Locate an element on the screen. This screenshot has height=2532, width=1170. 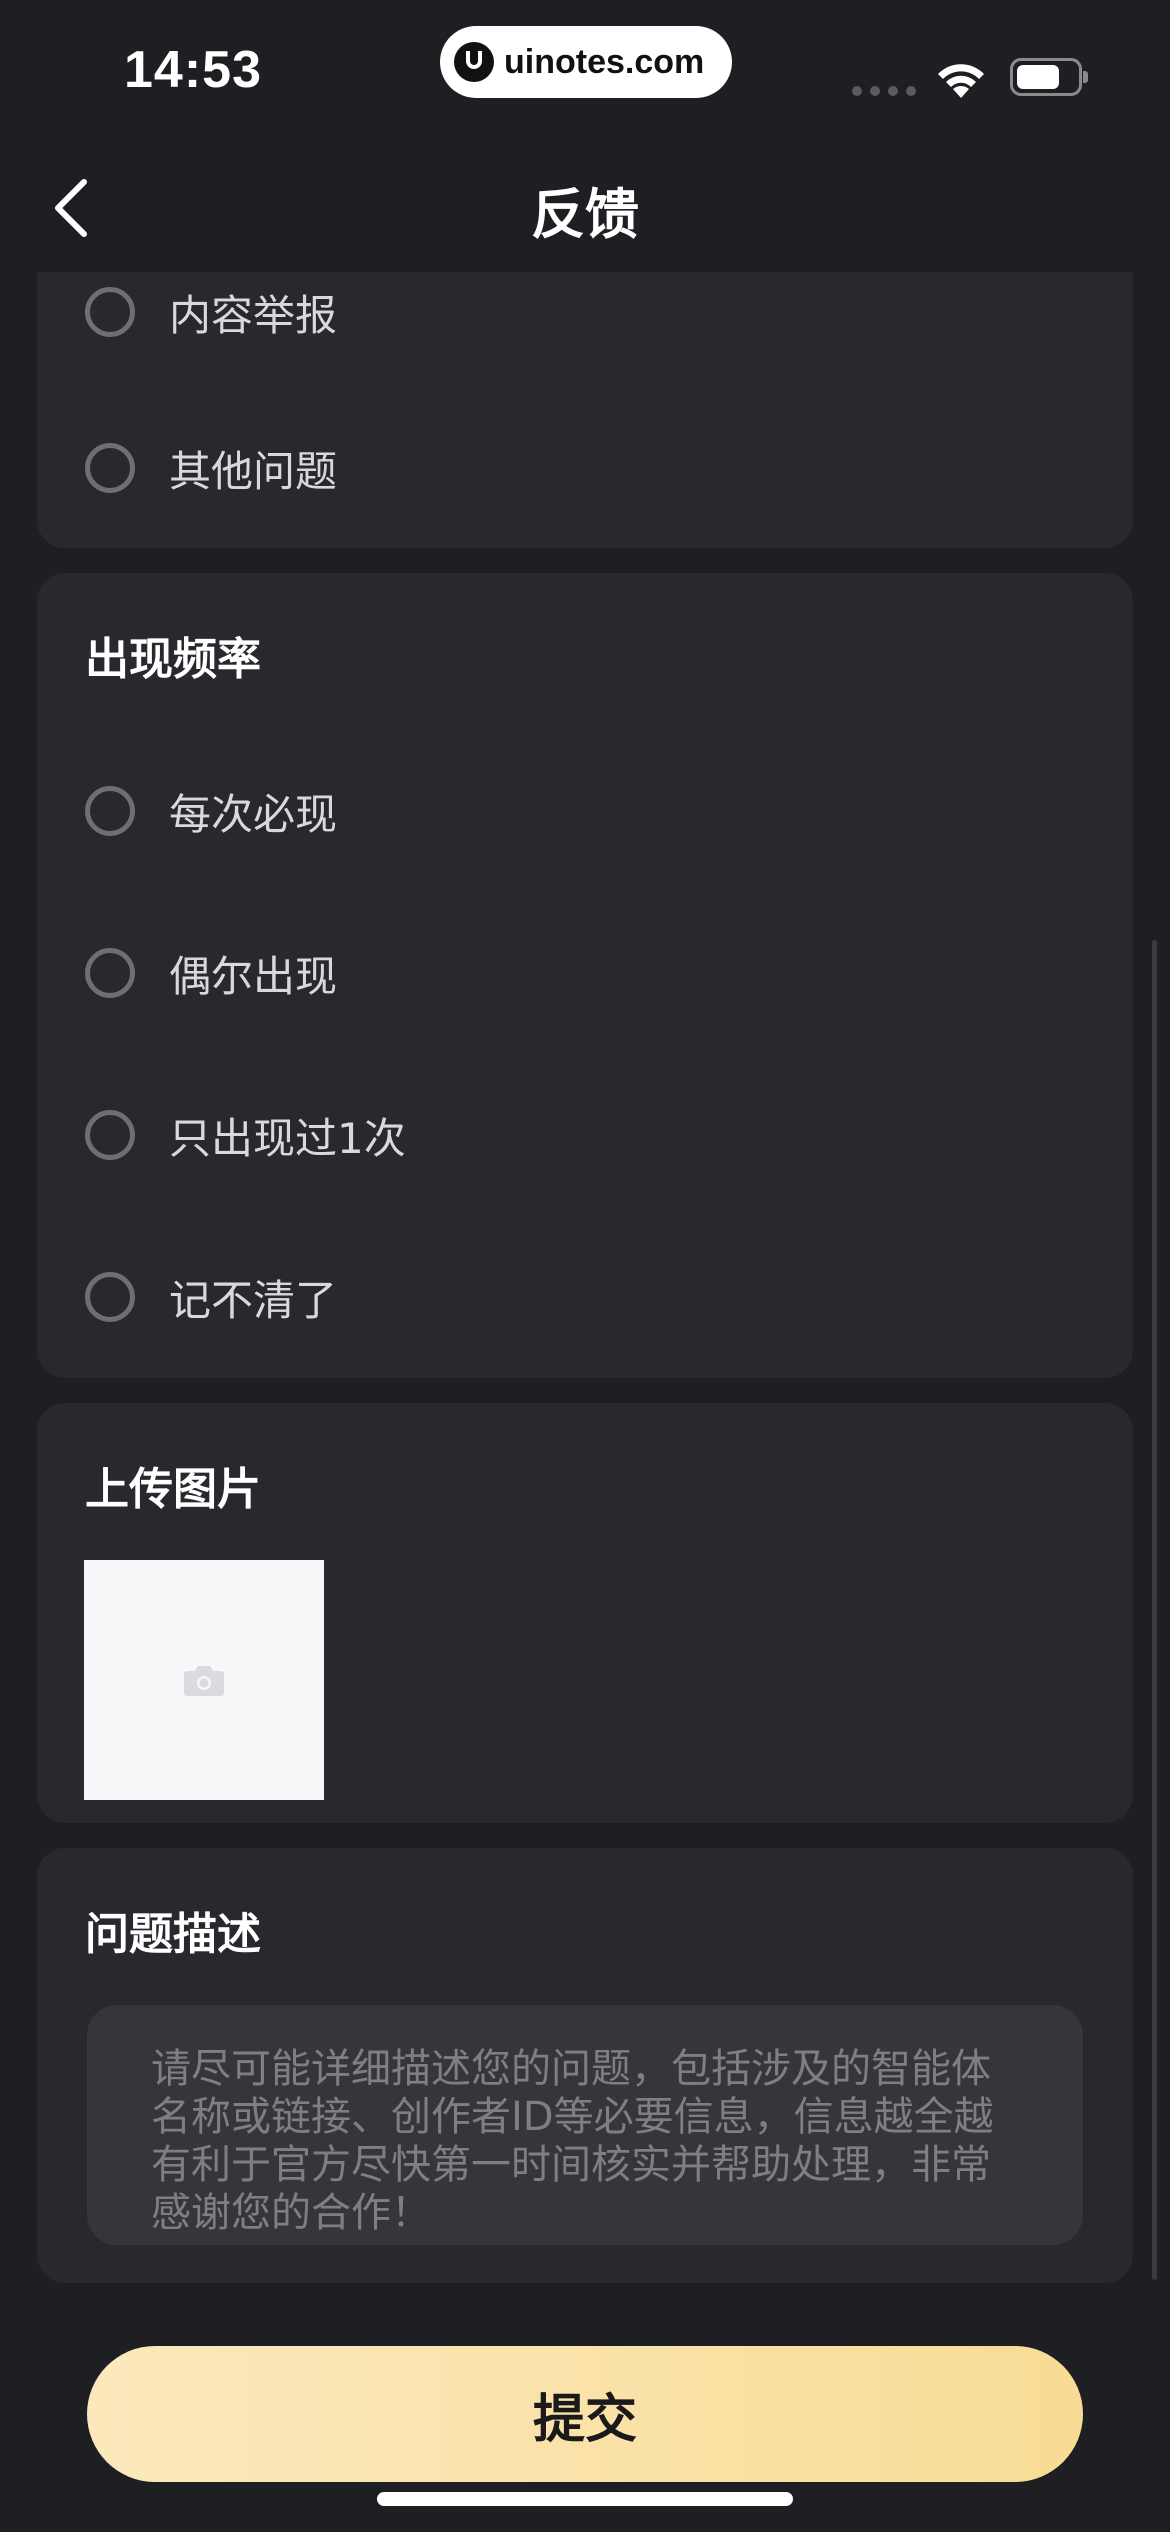
frequency-title: 出现频率 is located at coordinates (173, 659).